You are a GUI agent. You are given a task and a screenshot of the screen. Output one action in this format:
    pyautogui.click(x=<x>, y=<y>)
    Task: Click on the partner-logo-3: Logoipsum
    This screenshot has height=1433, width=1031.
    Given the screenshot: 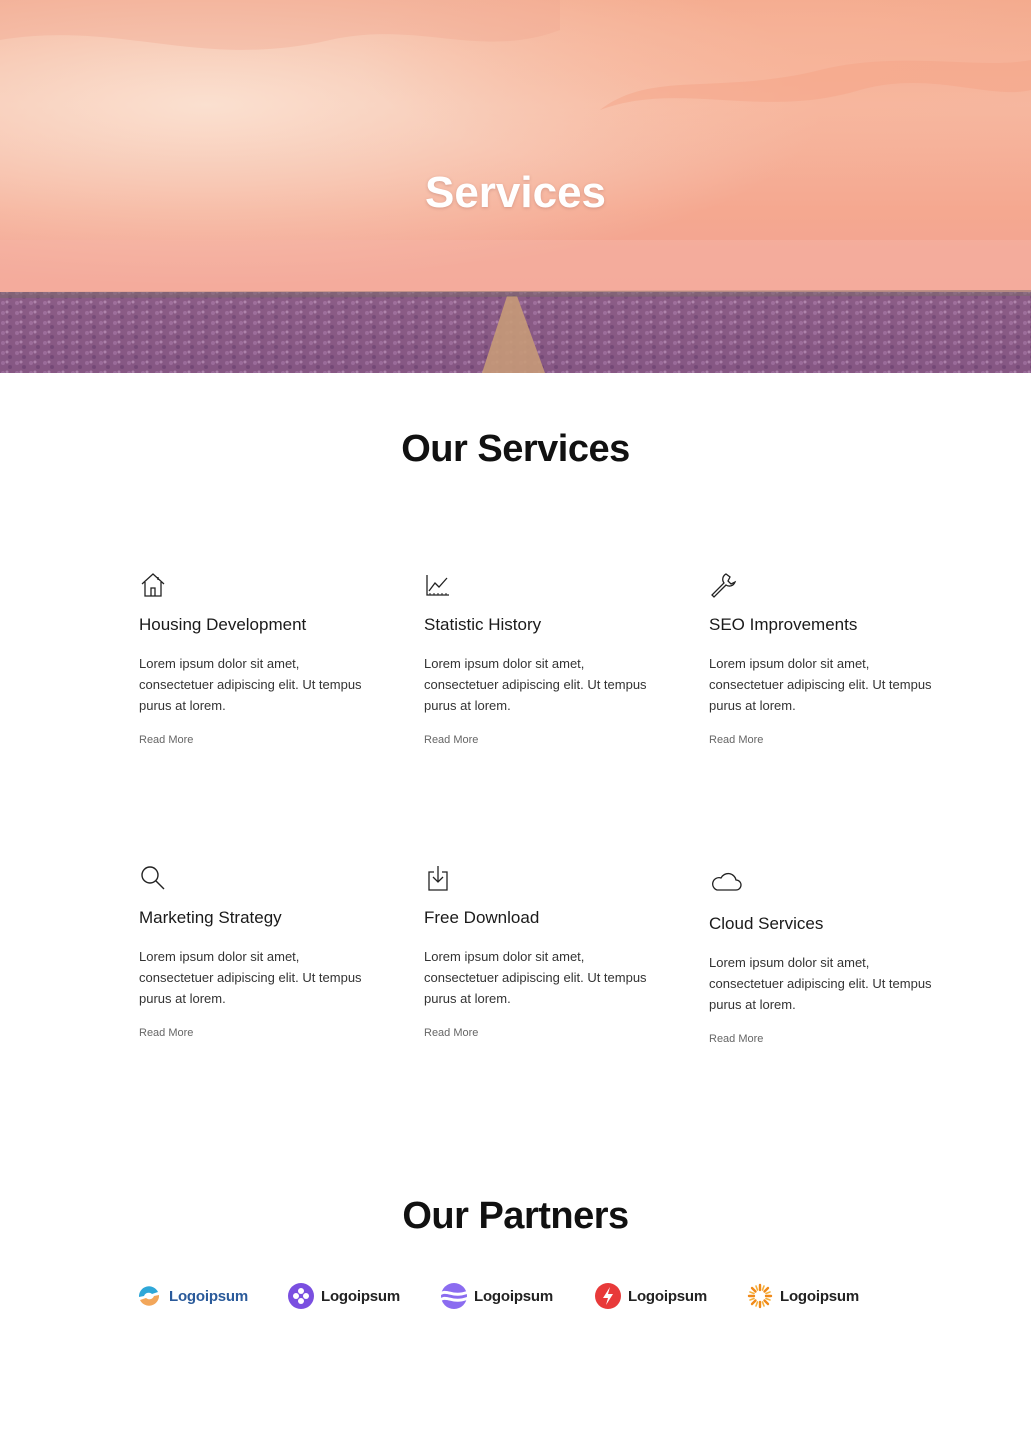 What is the action you would take?
    pyautogui.click(x=497, y=1296)
    